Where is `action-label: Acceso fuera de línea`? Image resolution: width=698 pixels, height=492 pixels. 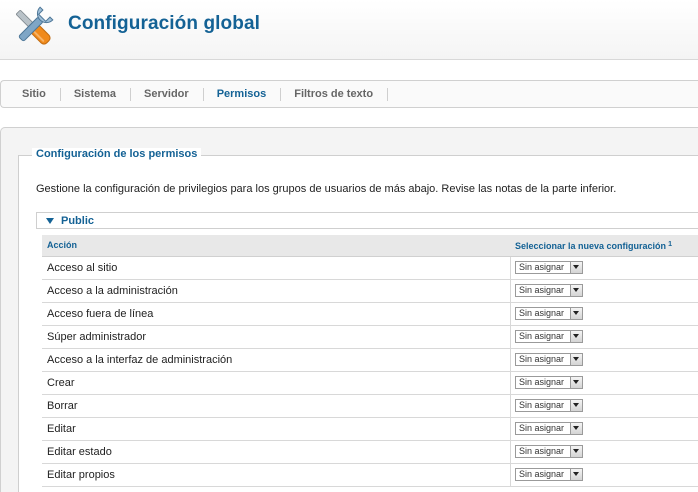 action-label: Acceso fuera de línea is located at coordinates (100, 314).